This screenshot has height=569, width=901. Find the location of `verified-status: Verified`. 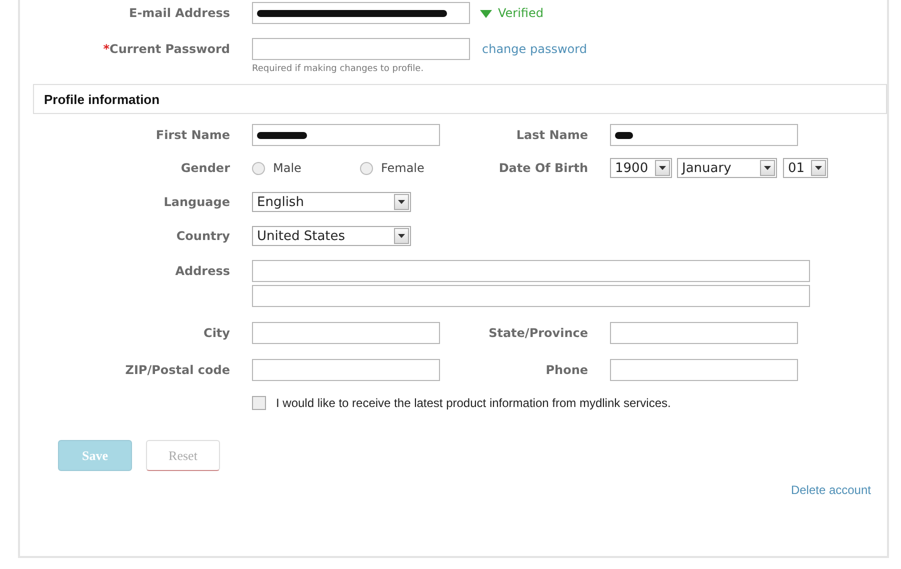

verified-status: Verified is located at coordinates (521, 13).